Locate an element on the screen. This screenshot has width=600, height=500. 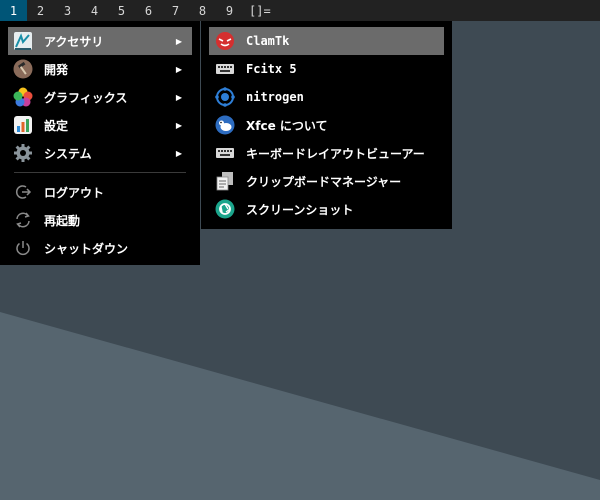
menu-item-label: 再起動 is located at coordinates (62, 220).